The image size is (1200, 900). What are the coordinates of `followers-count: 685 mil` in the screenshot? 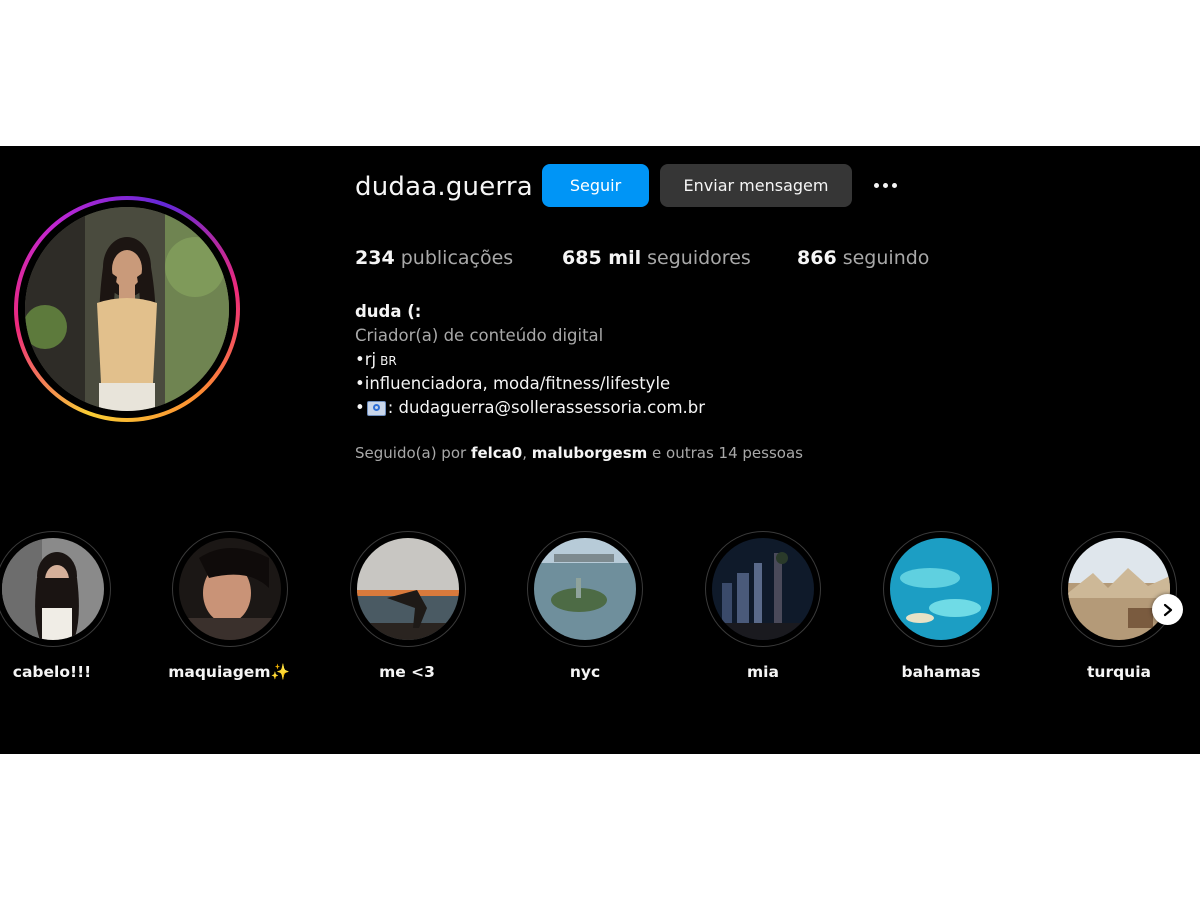 It's located at (602, 258).